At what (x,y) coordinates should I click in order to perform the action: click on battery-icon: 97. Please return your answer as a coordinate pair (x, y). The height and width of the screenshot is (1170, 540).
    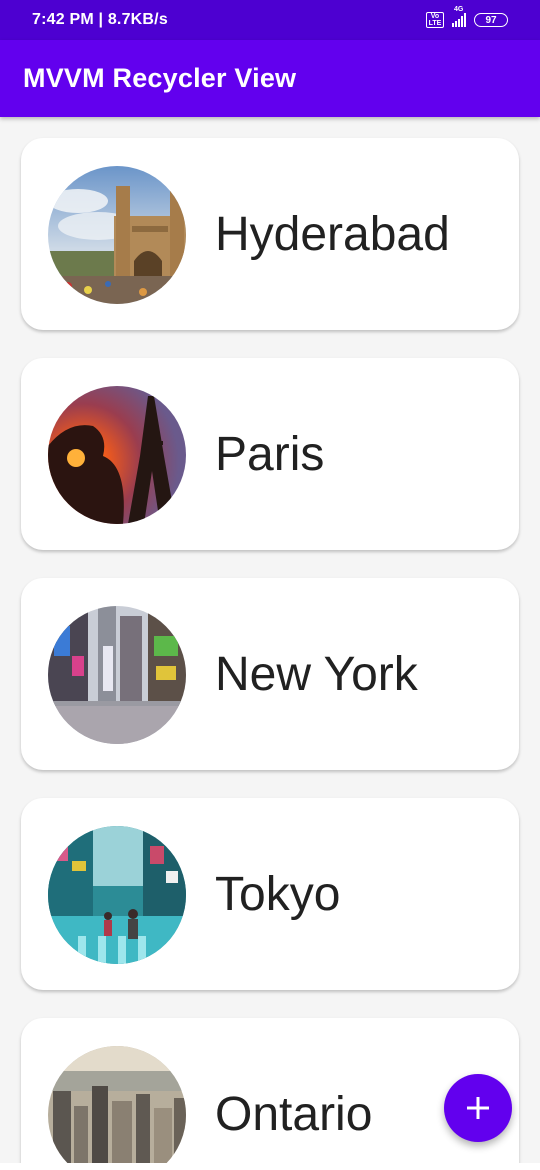
    Looking at the image, I should click on (491, 20).